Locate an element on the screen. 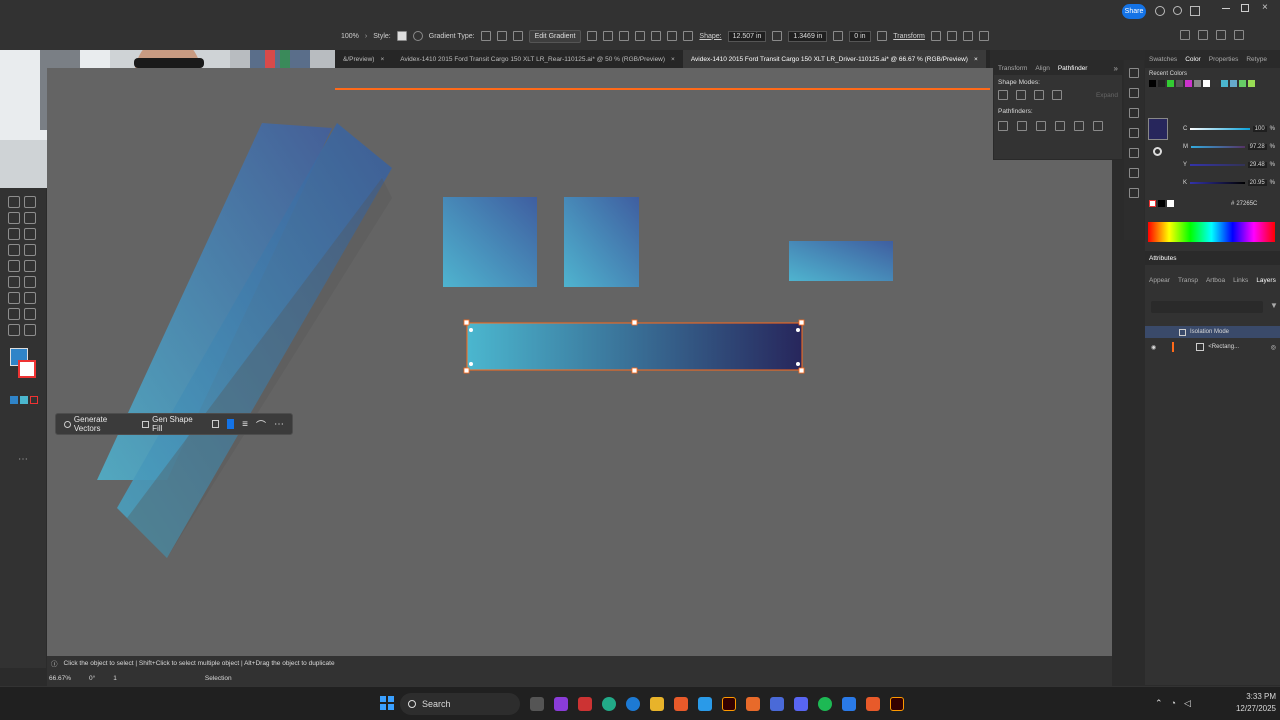  tab-retype: Retype is located at coordinates (1256, 59).